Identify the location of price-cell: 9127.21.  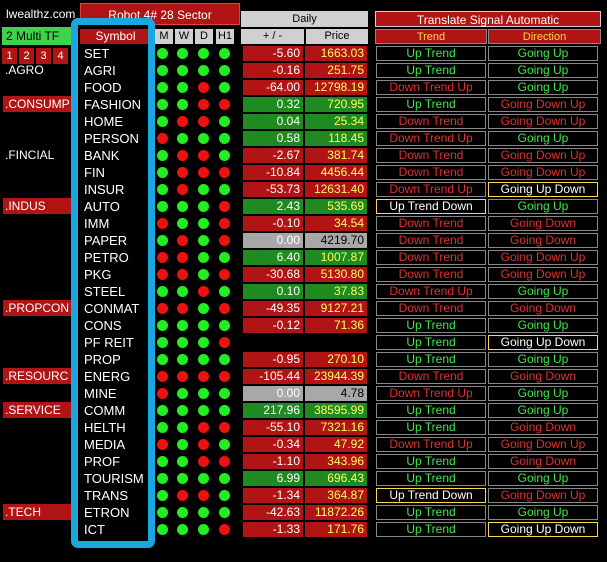
(336, 308).